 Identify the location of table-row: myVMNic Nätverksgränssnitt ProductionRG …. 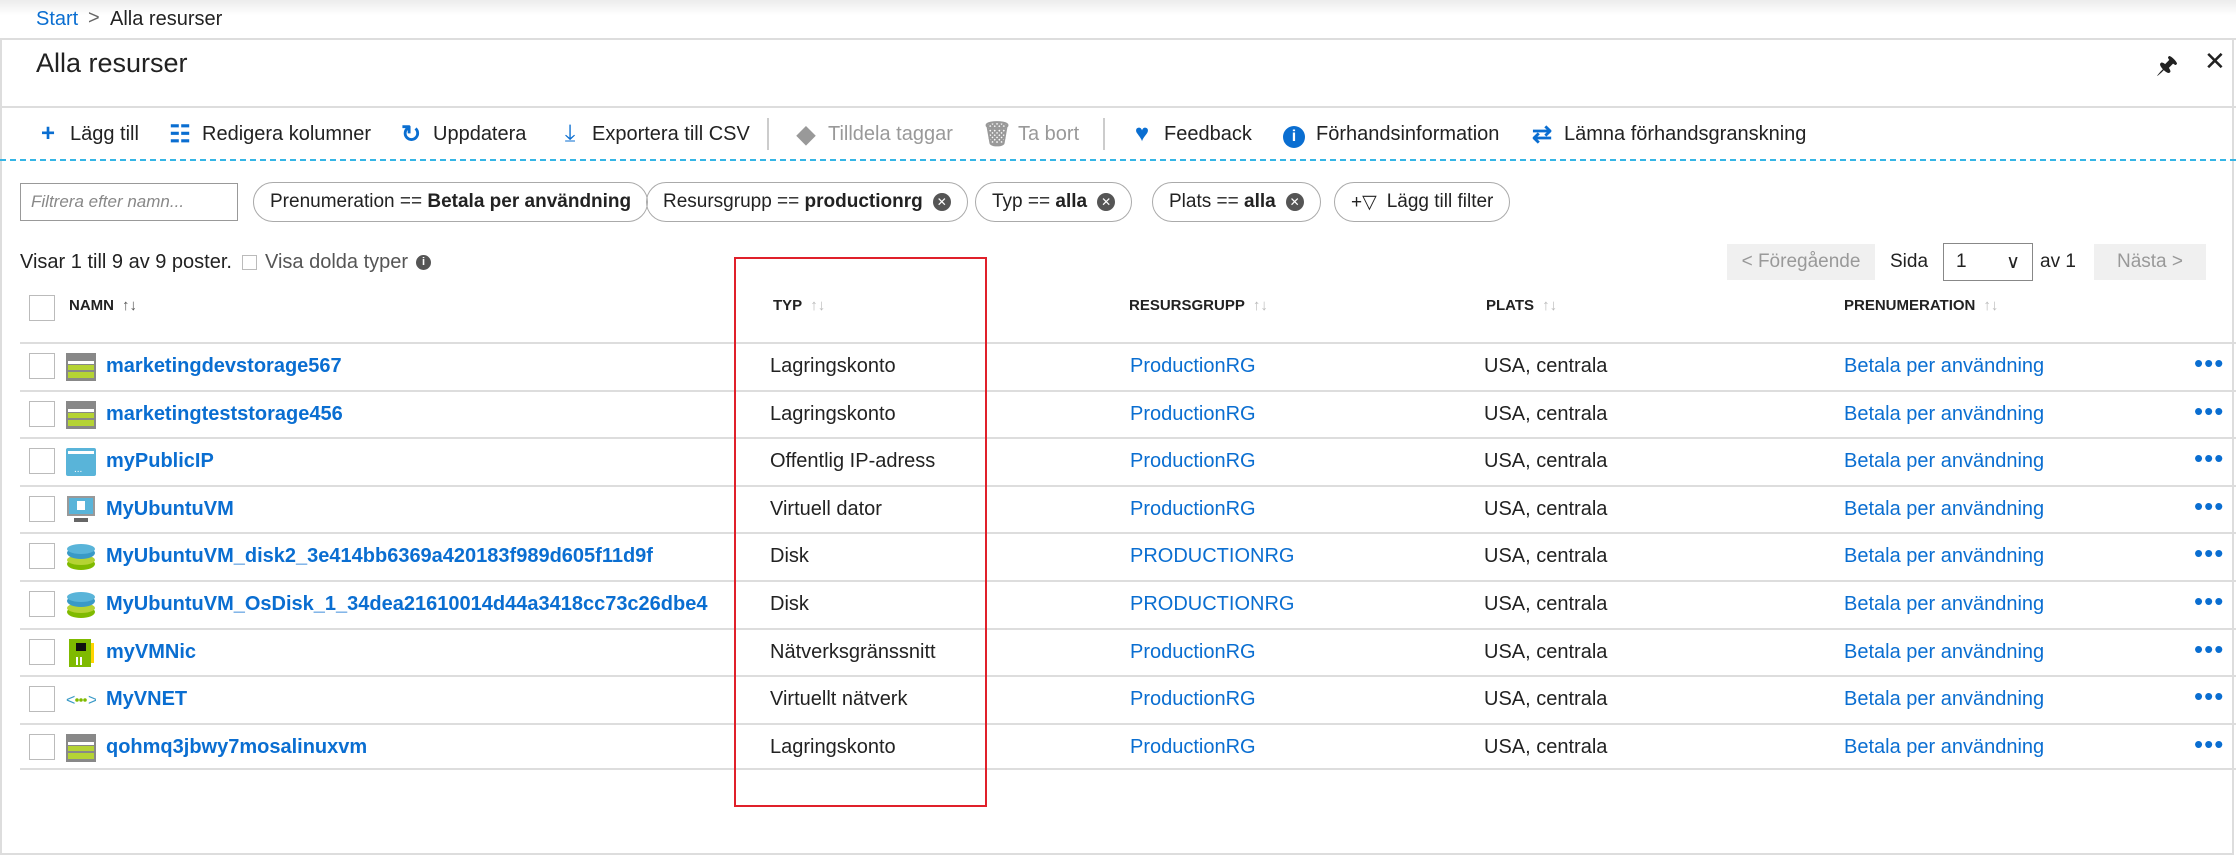
(1128, 651).